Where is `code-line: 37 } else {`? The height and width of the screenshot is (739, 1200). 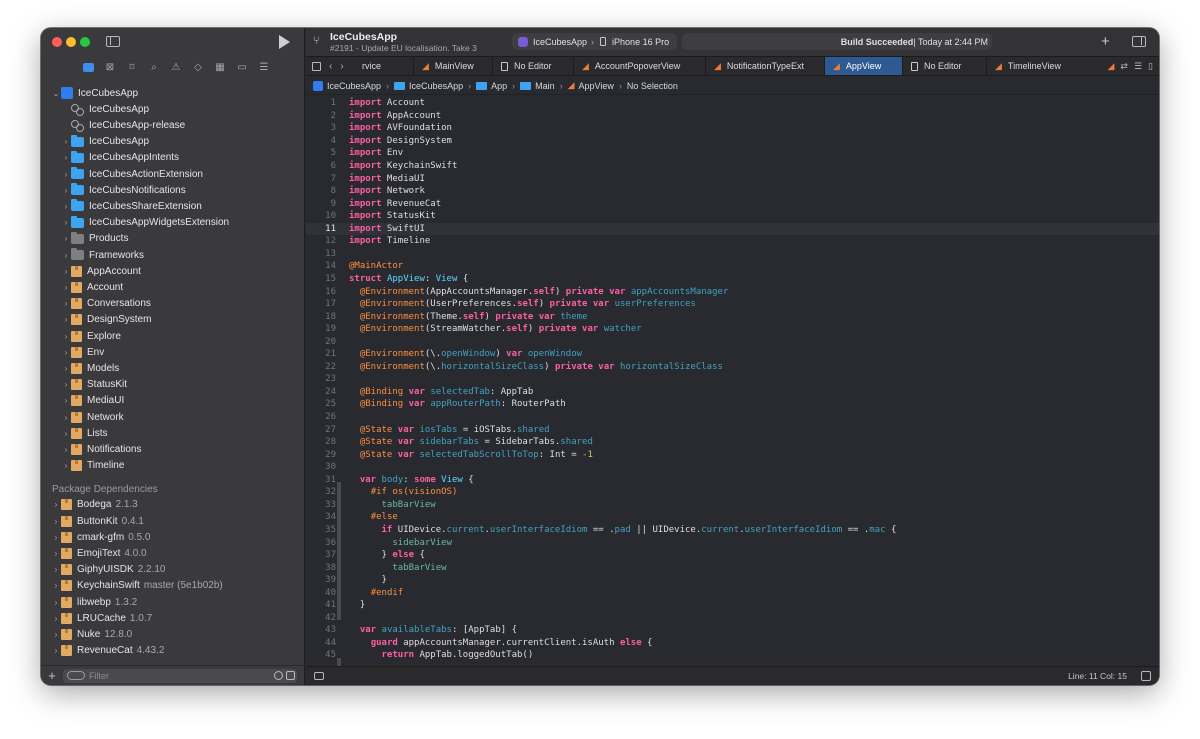 code-line: 37 } else { is located at coordinates (732, 555).